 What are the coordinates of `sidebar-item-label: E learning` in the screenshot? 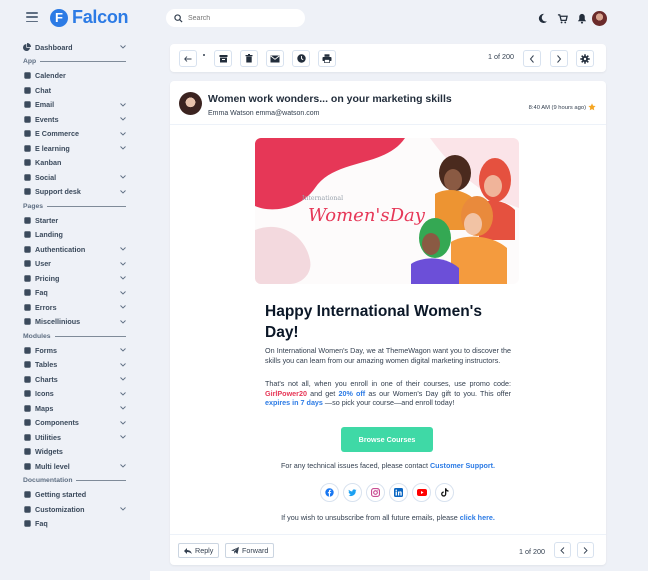 It's located at (52, 148).